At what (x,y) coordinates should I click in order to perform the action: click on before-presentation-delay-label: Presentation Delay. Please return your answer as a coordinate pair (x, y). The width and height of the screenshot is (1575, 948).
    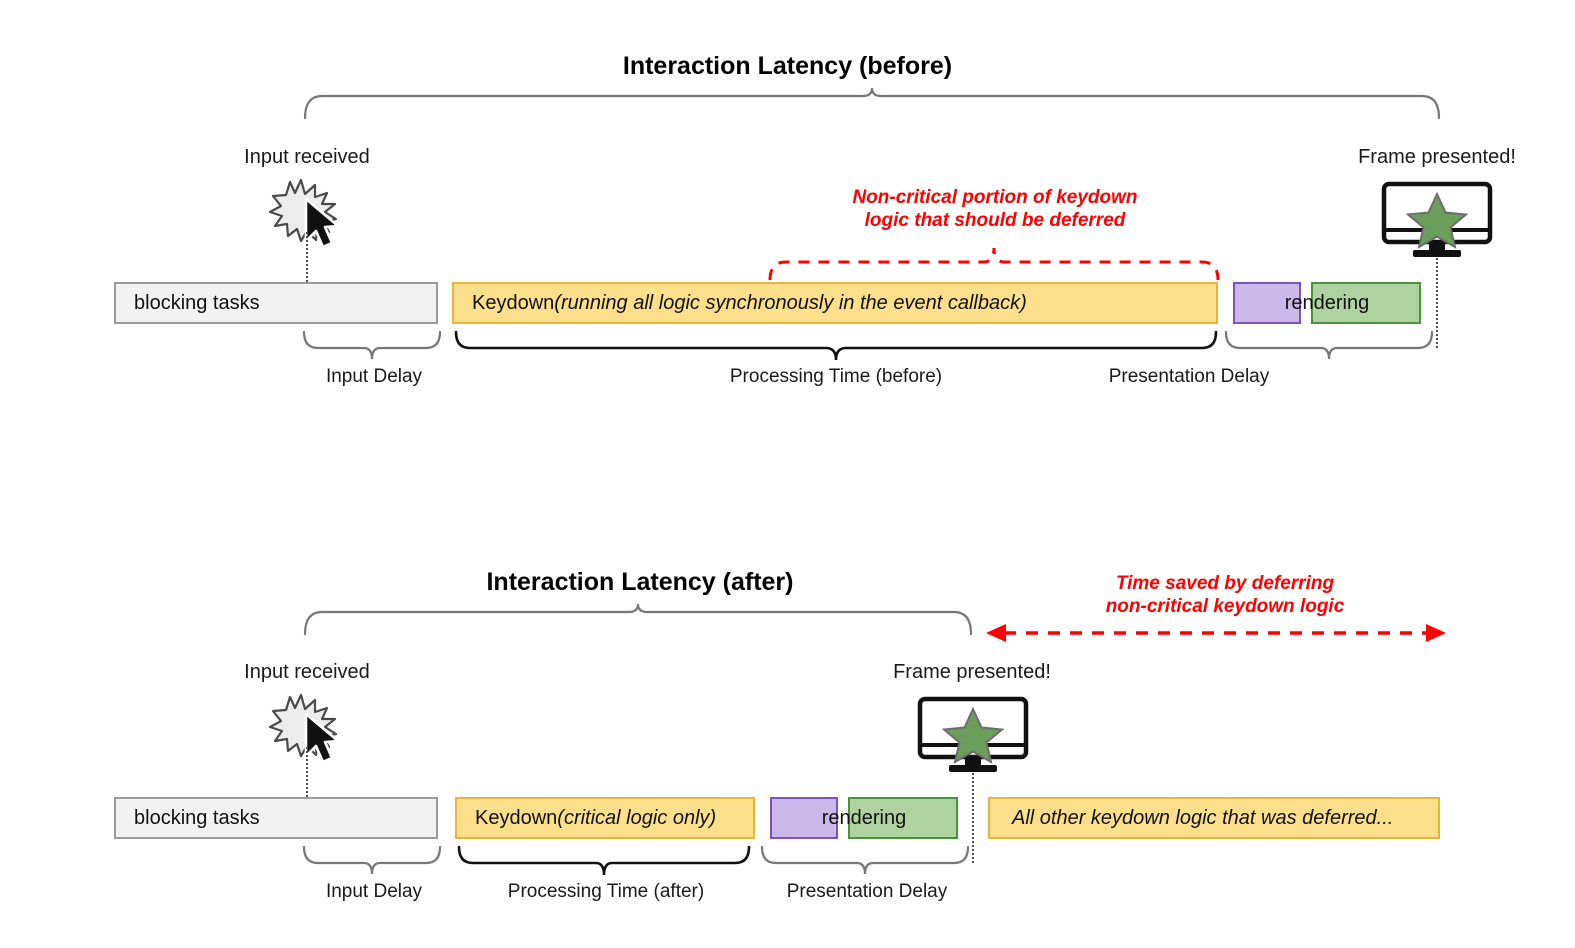
    Looking at the image, I should click on (1189, 376).